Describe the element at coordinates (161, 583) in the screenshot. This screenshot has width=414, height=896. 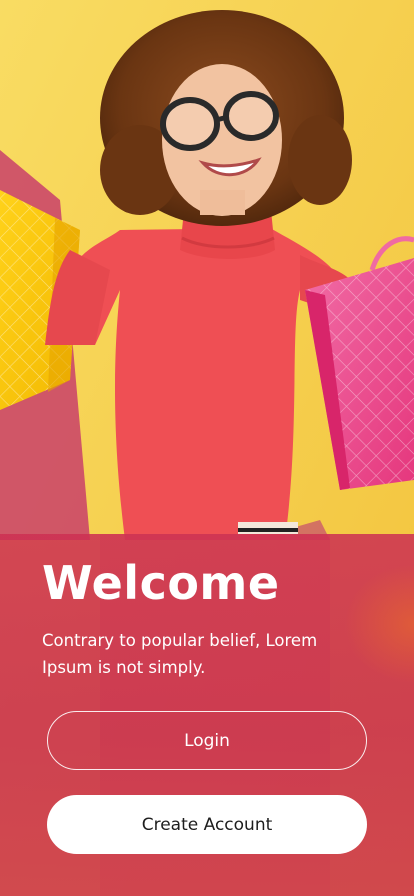
I see `welcome-title: Welcome` at that location.